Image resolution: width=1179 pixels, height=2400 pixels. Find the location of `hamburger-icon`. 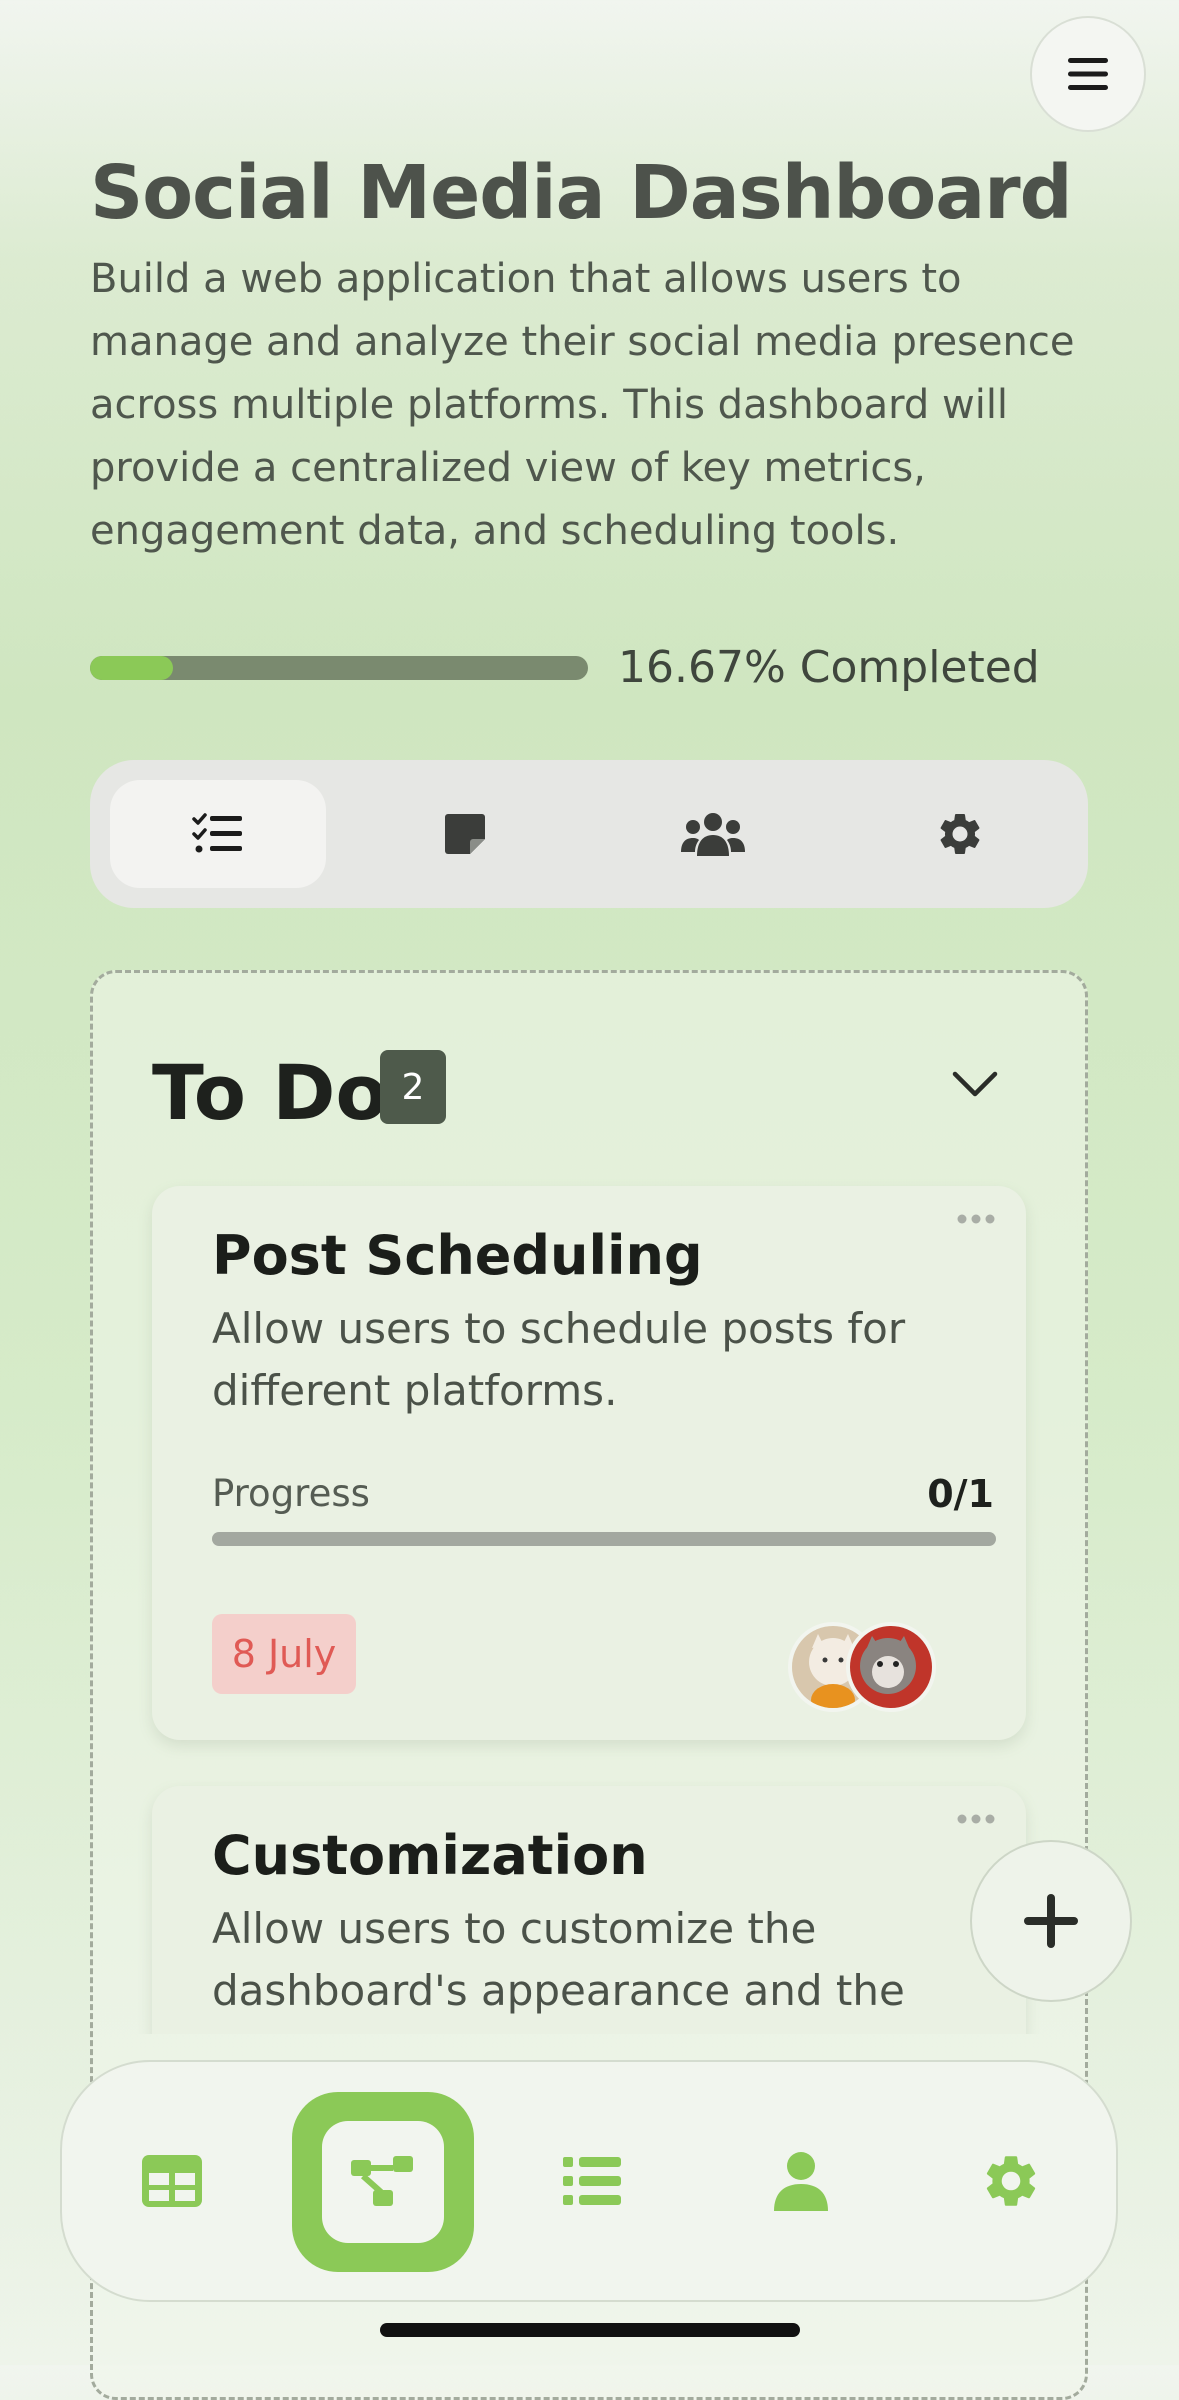

hamburger-icon is located at coordinates (1088, 74).